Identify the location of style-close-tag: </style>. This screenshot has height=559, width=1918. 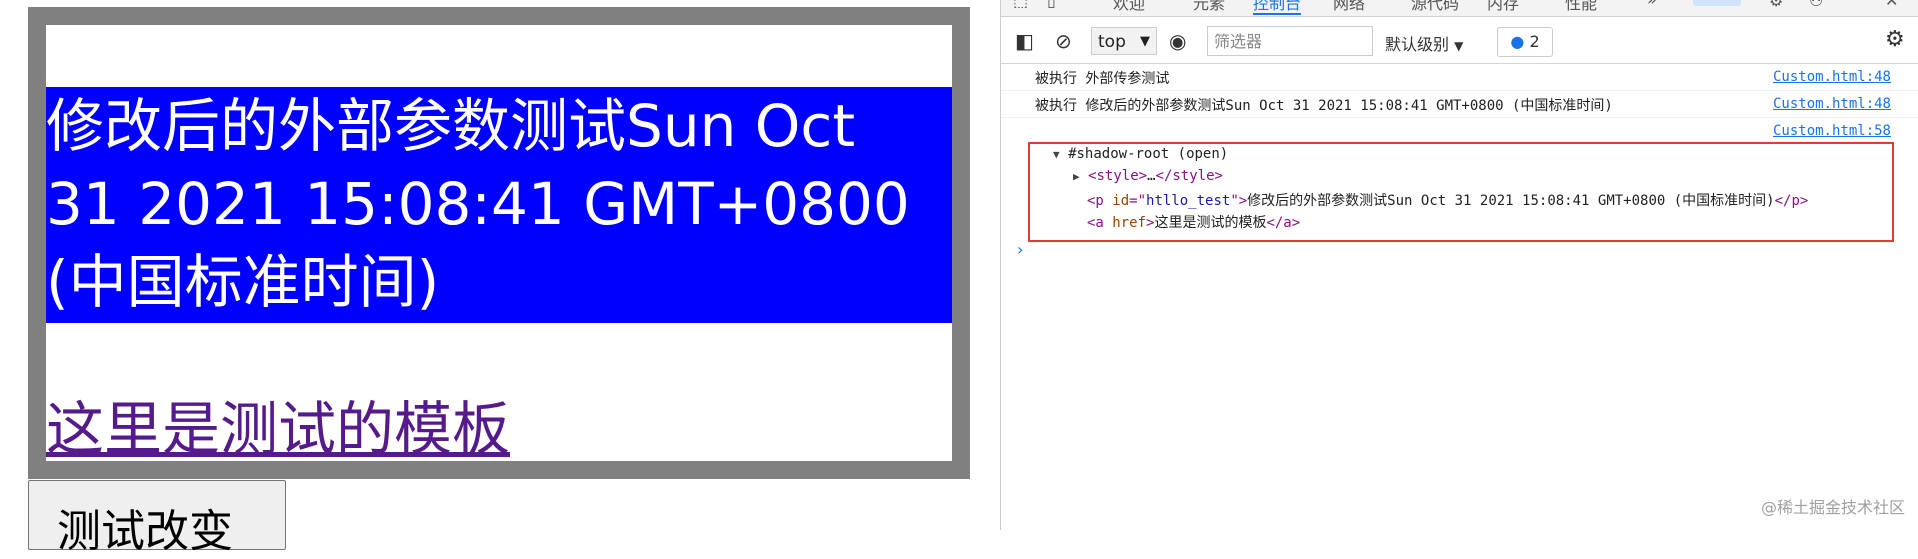
(1189, 176).